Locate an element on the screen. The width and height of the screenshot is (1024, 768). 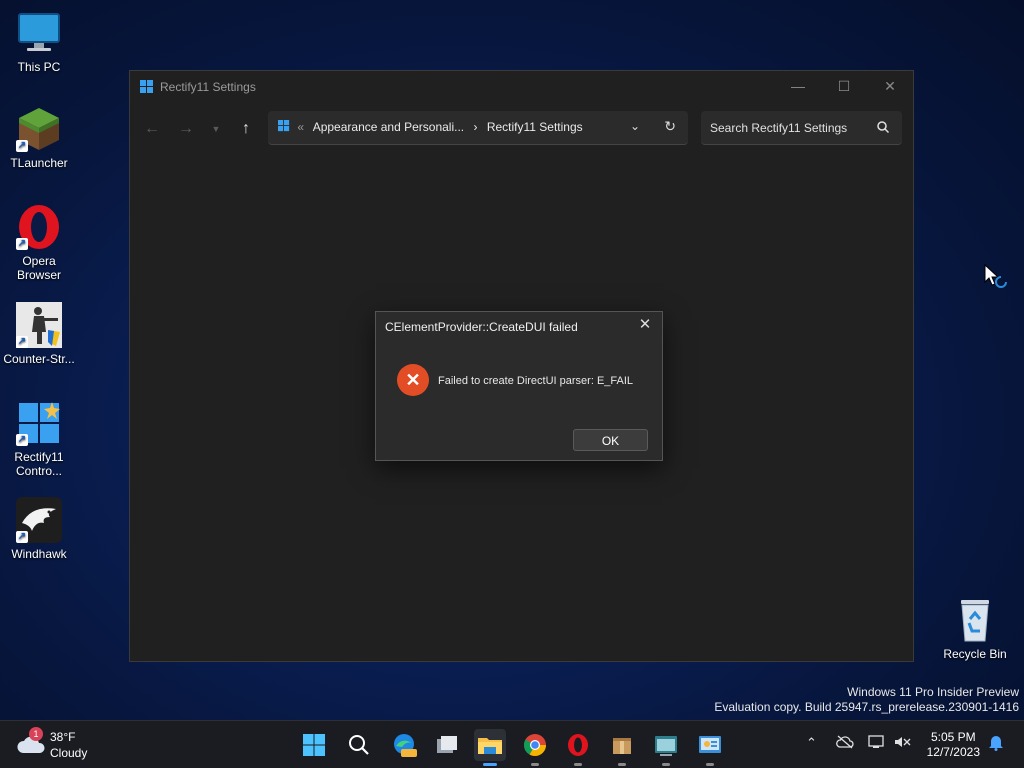
window-title: Rectify11 Settings is located at coordinates (208, 87).